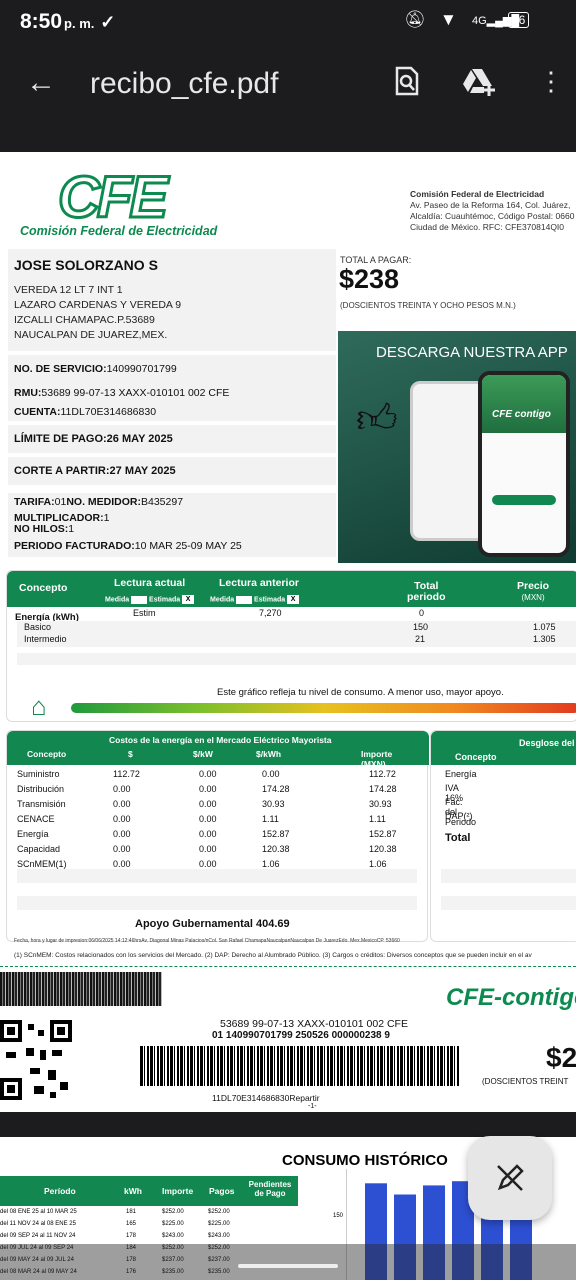 This screenshot has height=1280, width=576. Describe the element at coordinates (33, 834) in the screenshot. I see `mercado-cell: Energía` at that location.